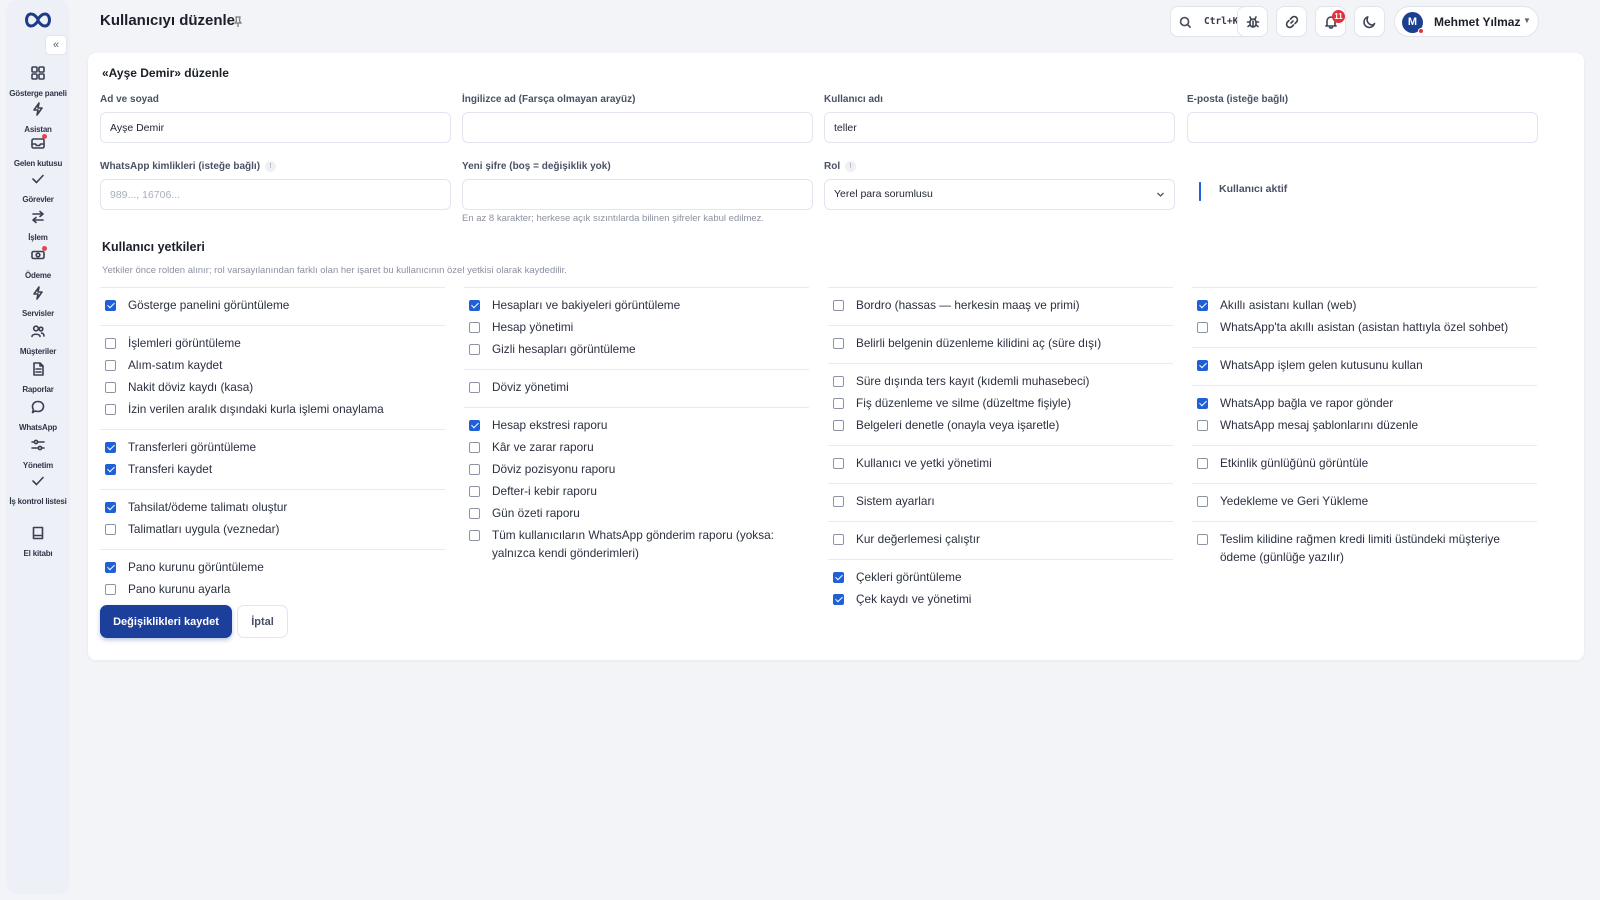 The width and height of the screenshot is (1600, 900). Describe the element at coordinates (1364, 425) in the screenshot. I see `permission-item: WhatsApp mesaj şablonlarını düzenle` at that location.